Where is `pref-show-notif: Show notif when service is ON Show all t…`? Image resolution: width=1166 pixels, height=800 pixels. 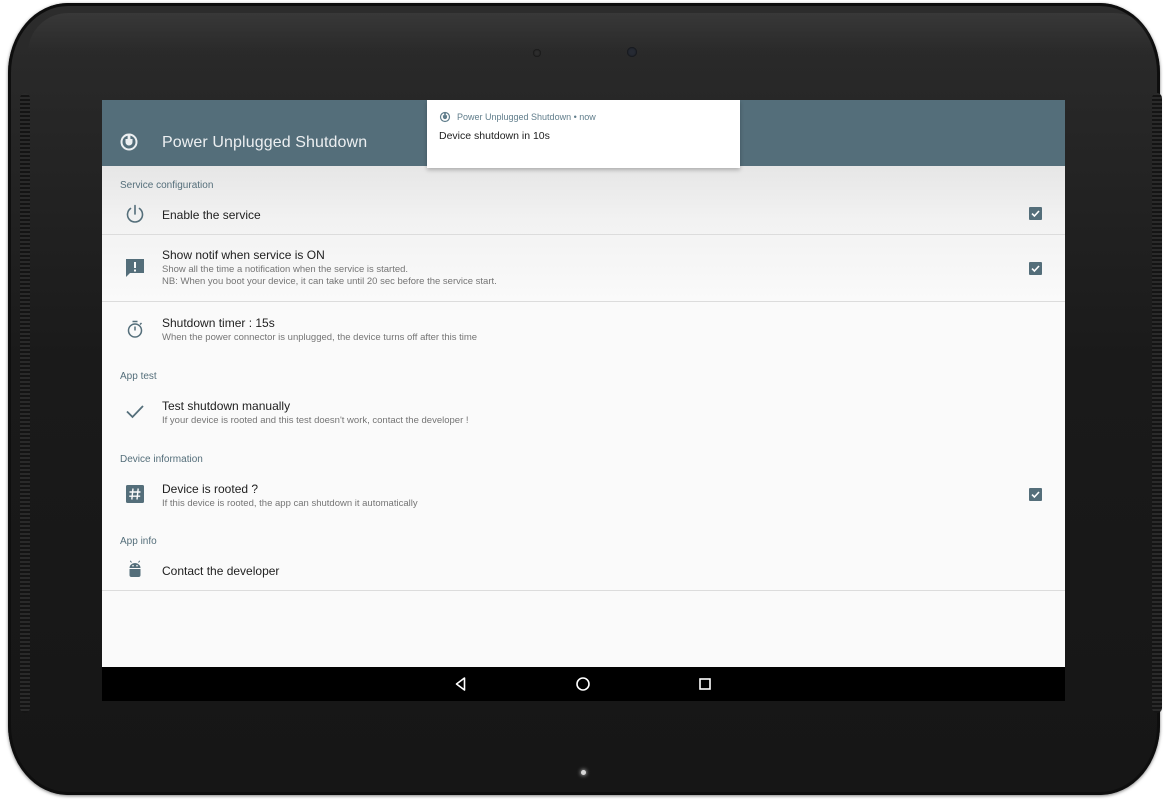 pref-show-notif: Show notif when service is ON Show all t… is located at coordinates (583, 268).